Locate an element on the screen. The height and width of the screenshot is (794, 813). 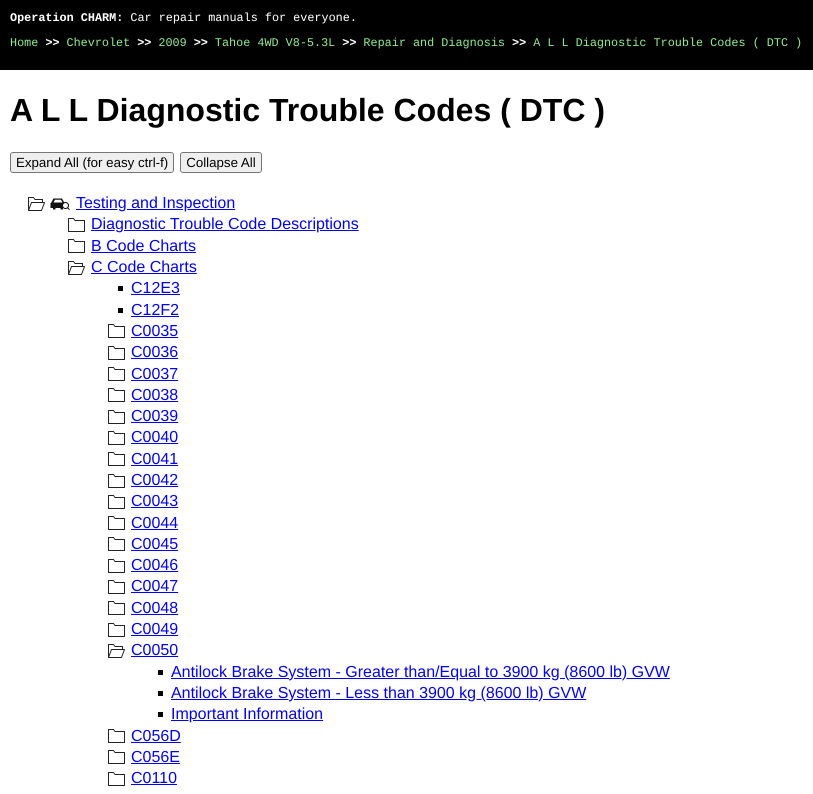
tree-link: C056D is located at coordinates (156, 736).